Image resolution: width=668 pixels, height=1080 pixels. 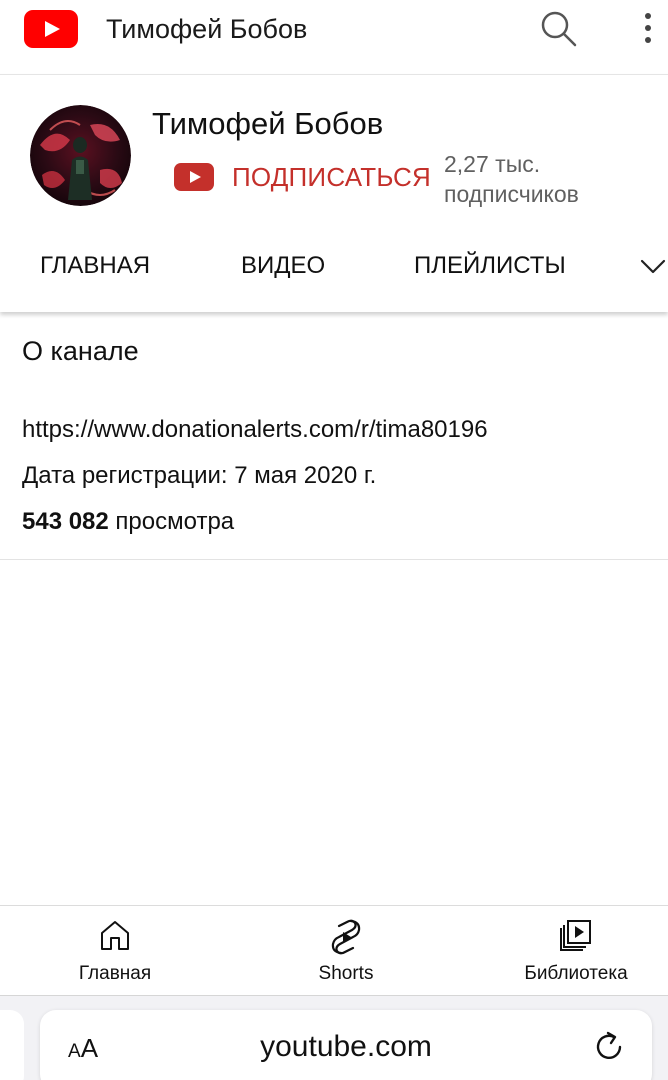 What do you see at coordinates (334, 37) in the screenshot?
I see `app-header: Тимофей Бобов` at bounding box center [334, 37].